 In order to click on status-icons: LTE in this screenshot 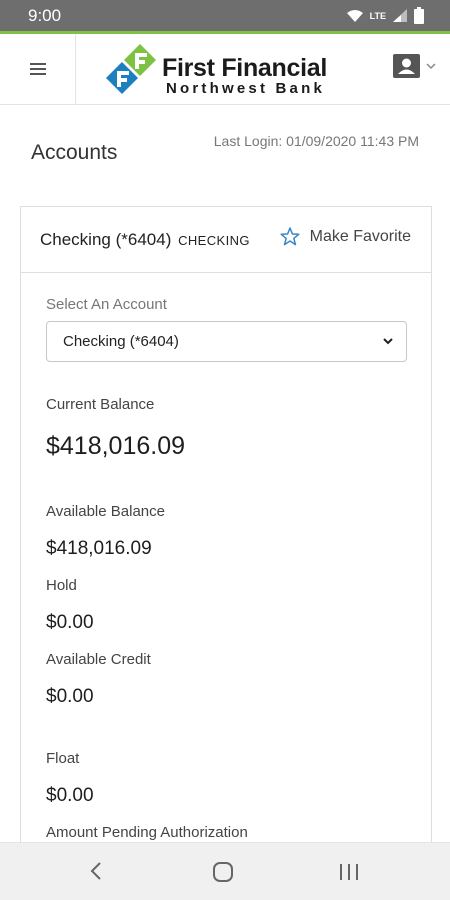, I will do `click(385, 15)`.